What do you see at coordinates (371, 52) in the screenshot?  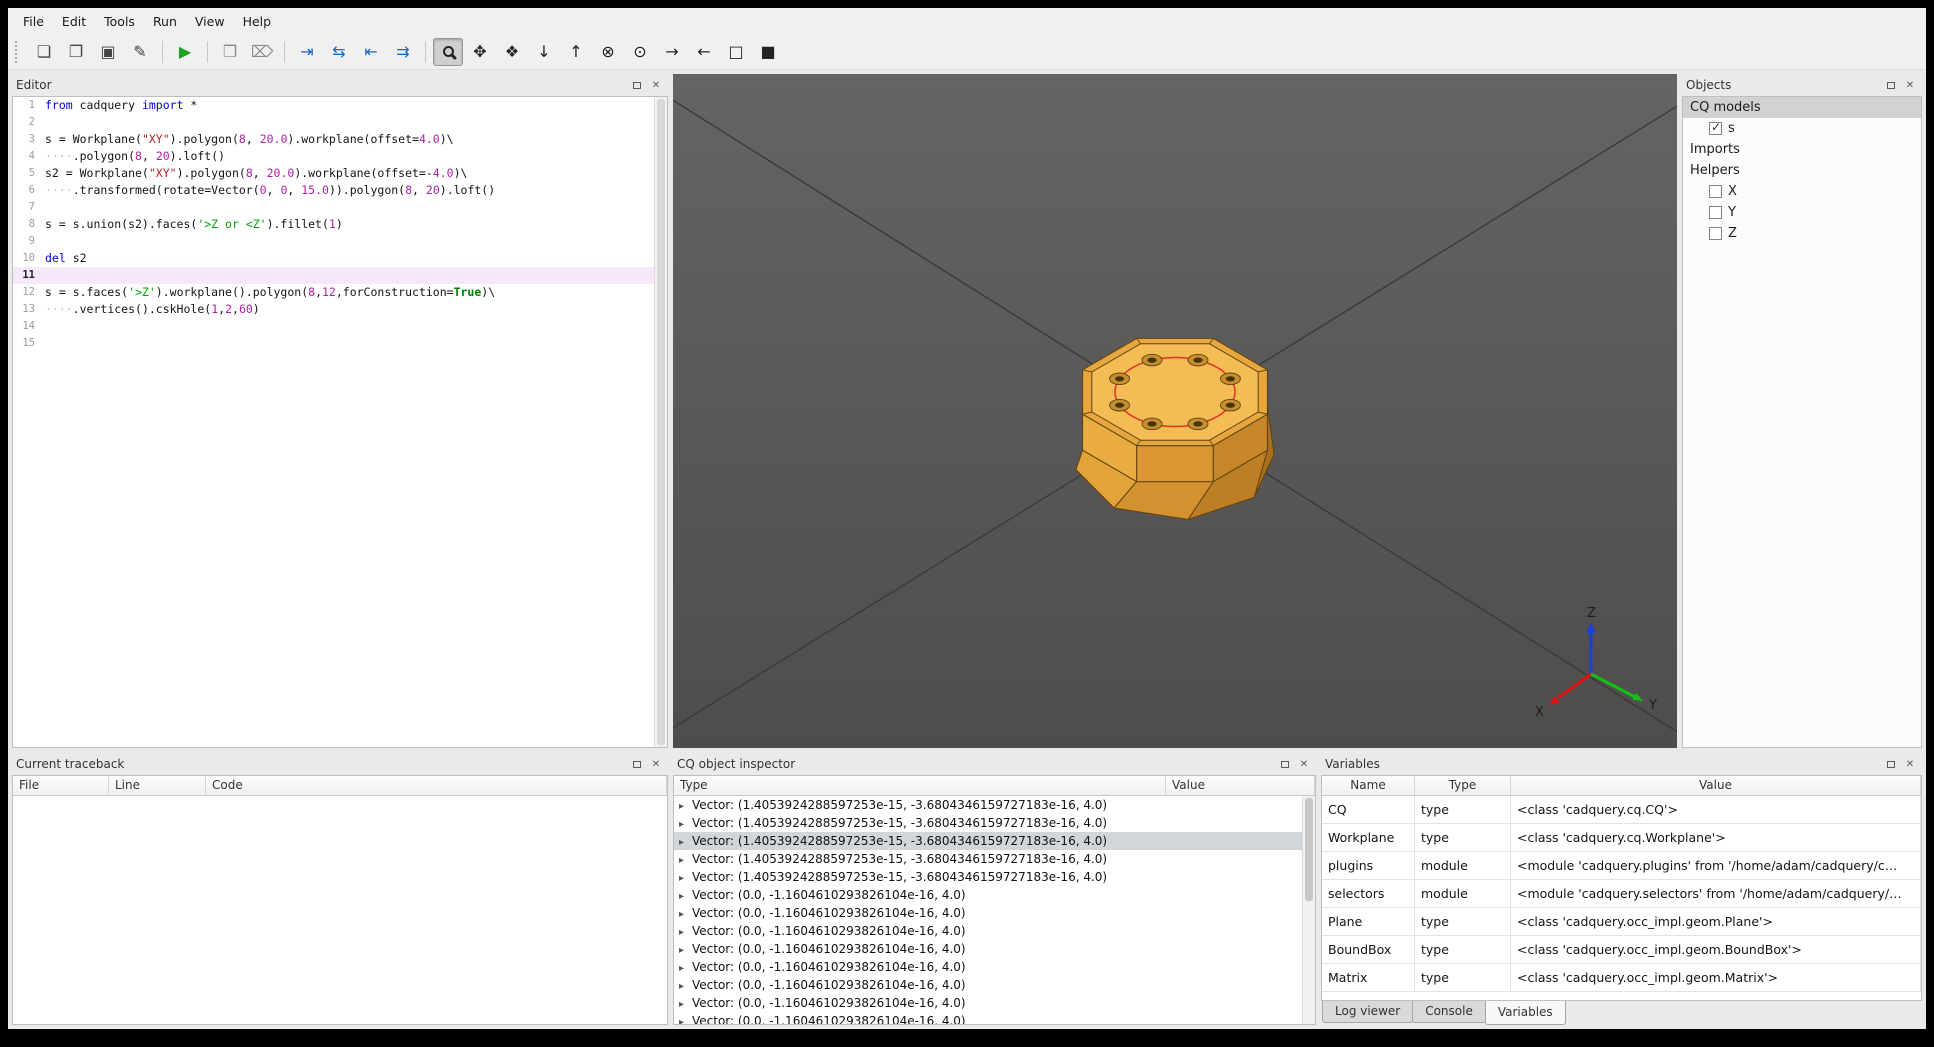 I see `step-out-icon: ⇤` at bounding box center [371, 52].